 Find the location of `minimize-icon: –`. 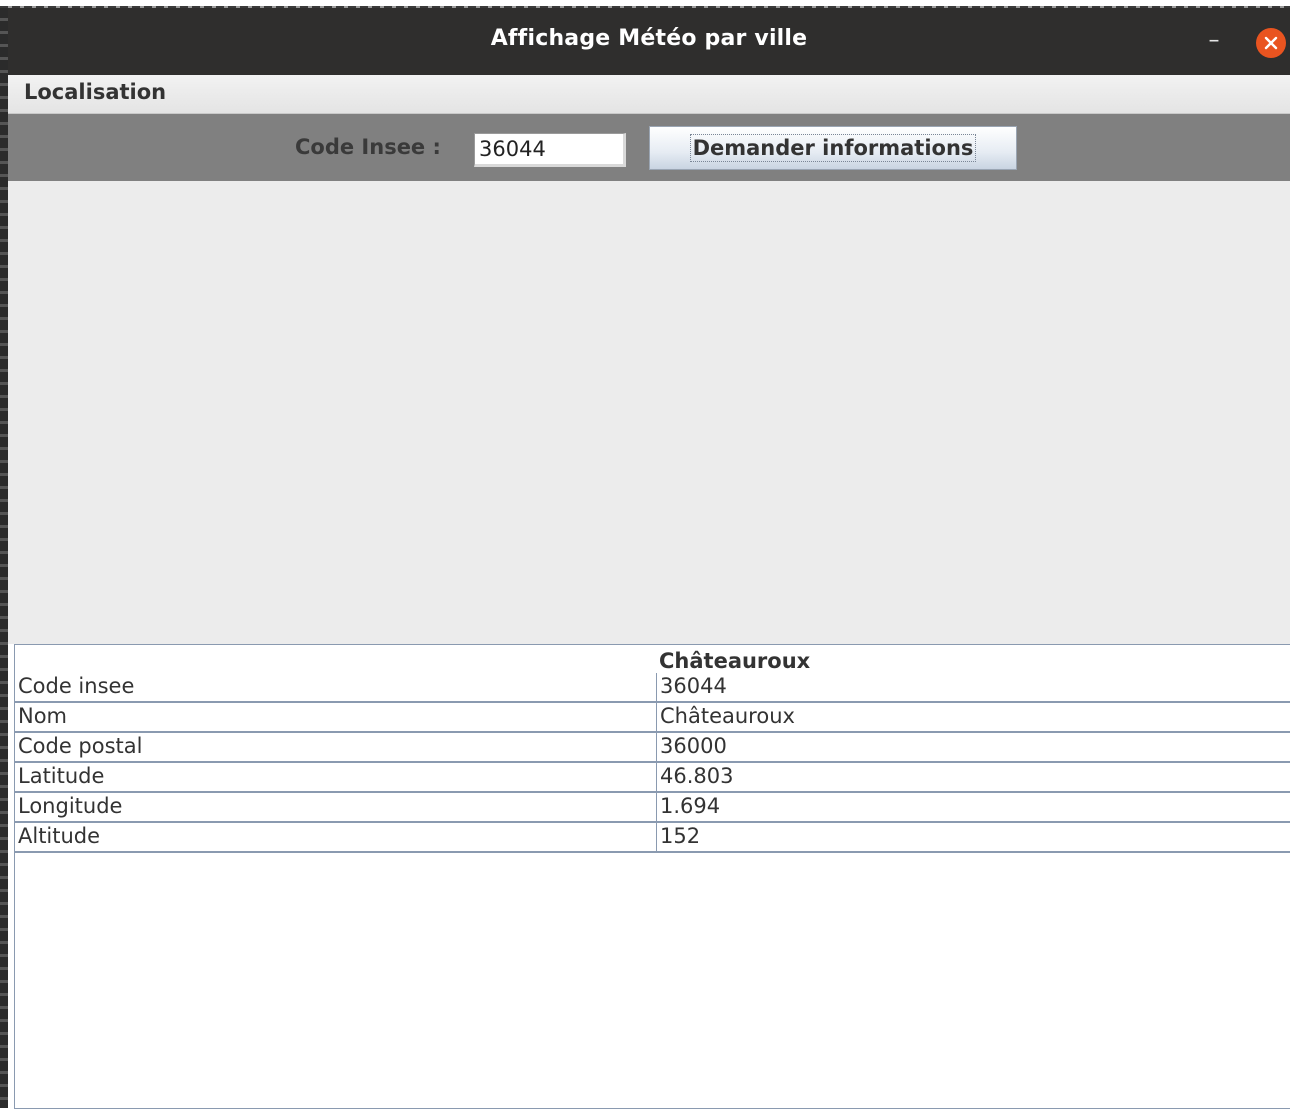

minimize-icon: – is located at coordinates (1214, 41).